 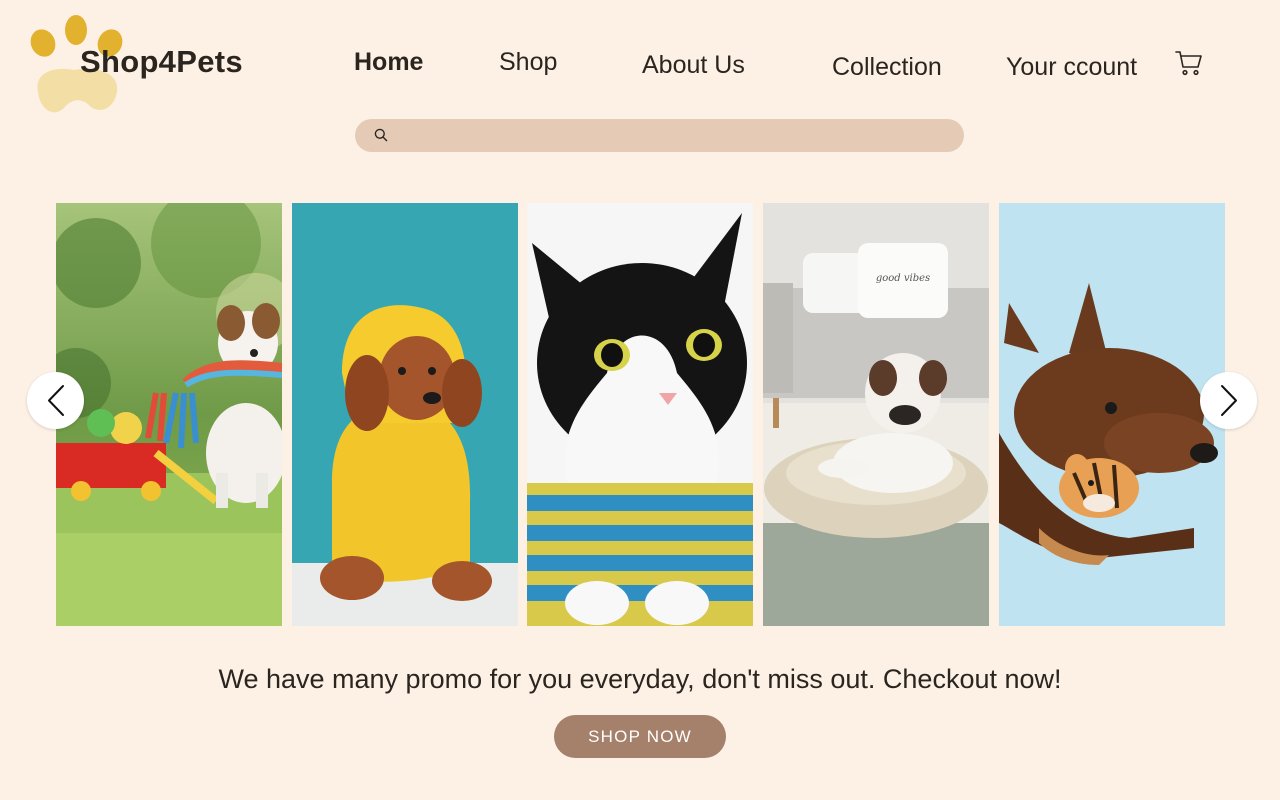 What do you see at coordinates (405, 414) in the screenshot?
I see `carousel-slide-poodle-in-yellow-hoodie` at bounding box center [405, 414].